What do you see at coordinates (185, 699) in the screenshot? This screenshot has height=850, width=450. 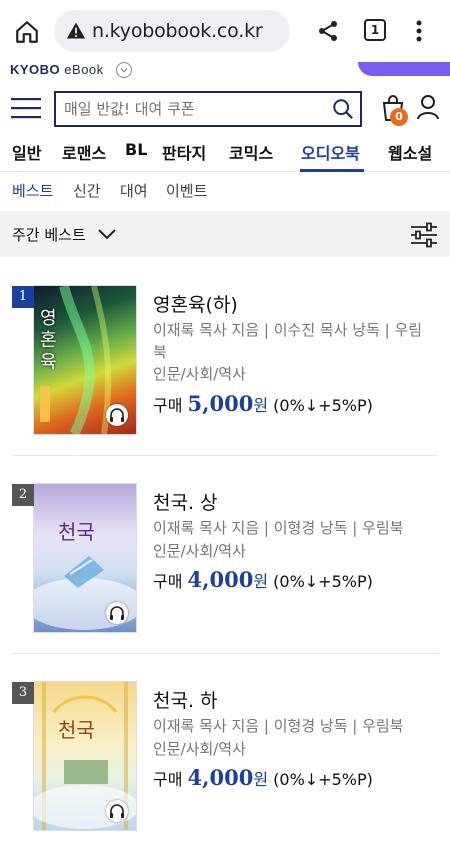 I see `book-title: 천국. 하` at bounding box center [185, 699].